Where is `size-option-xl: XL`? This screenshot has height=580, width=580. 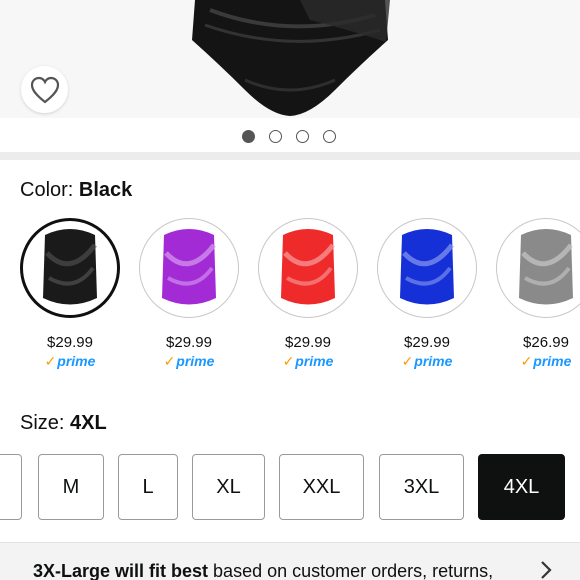
size-option-xl: XL is located at coordinates (228, 487).